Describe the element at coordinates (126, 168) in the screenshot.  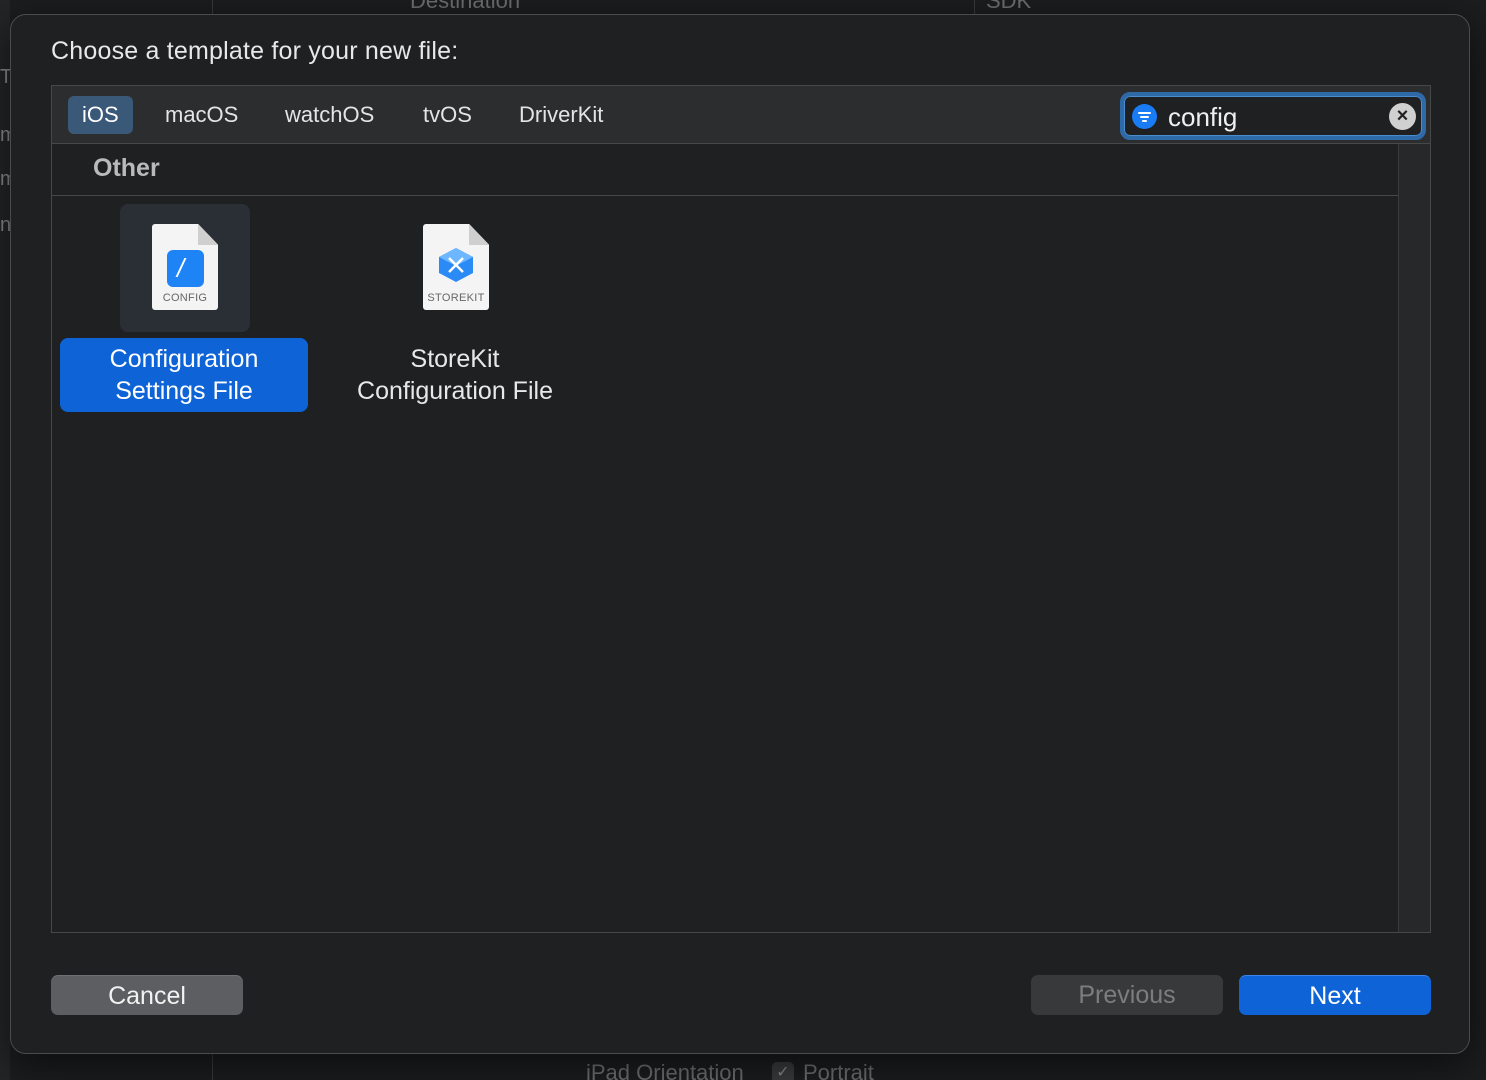
I see `section-title: Other` at that location.